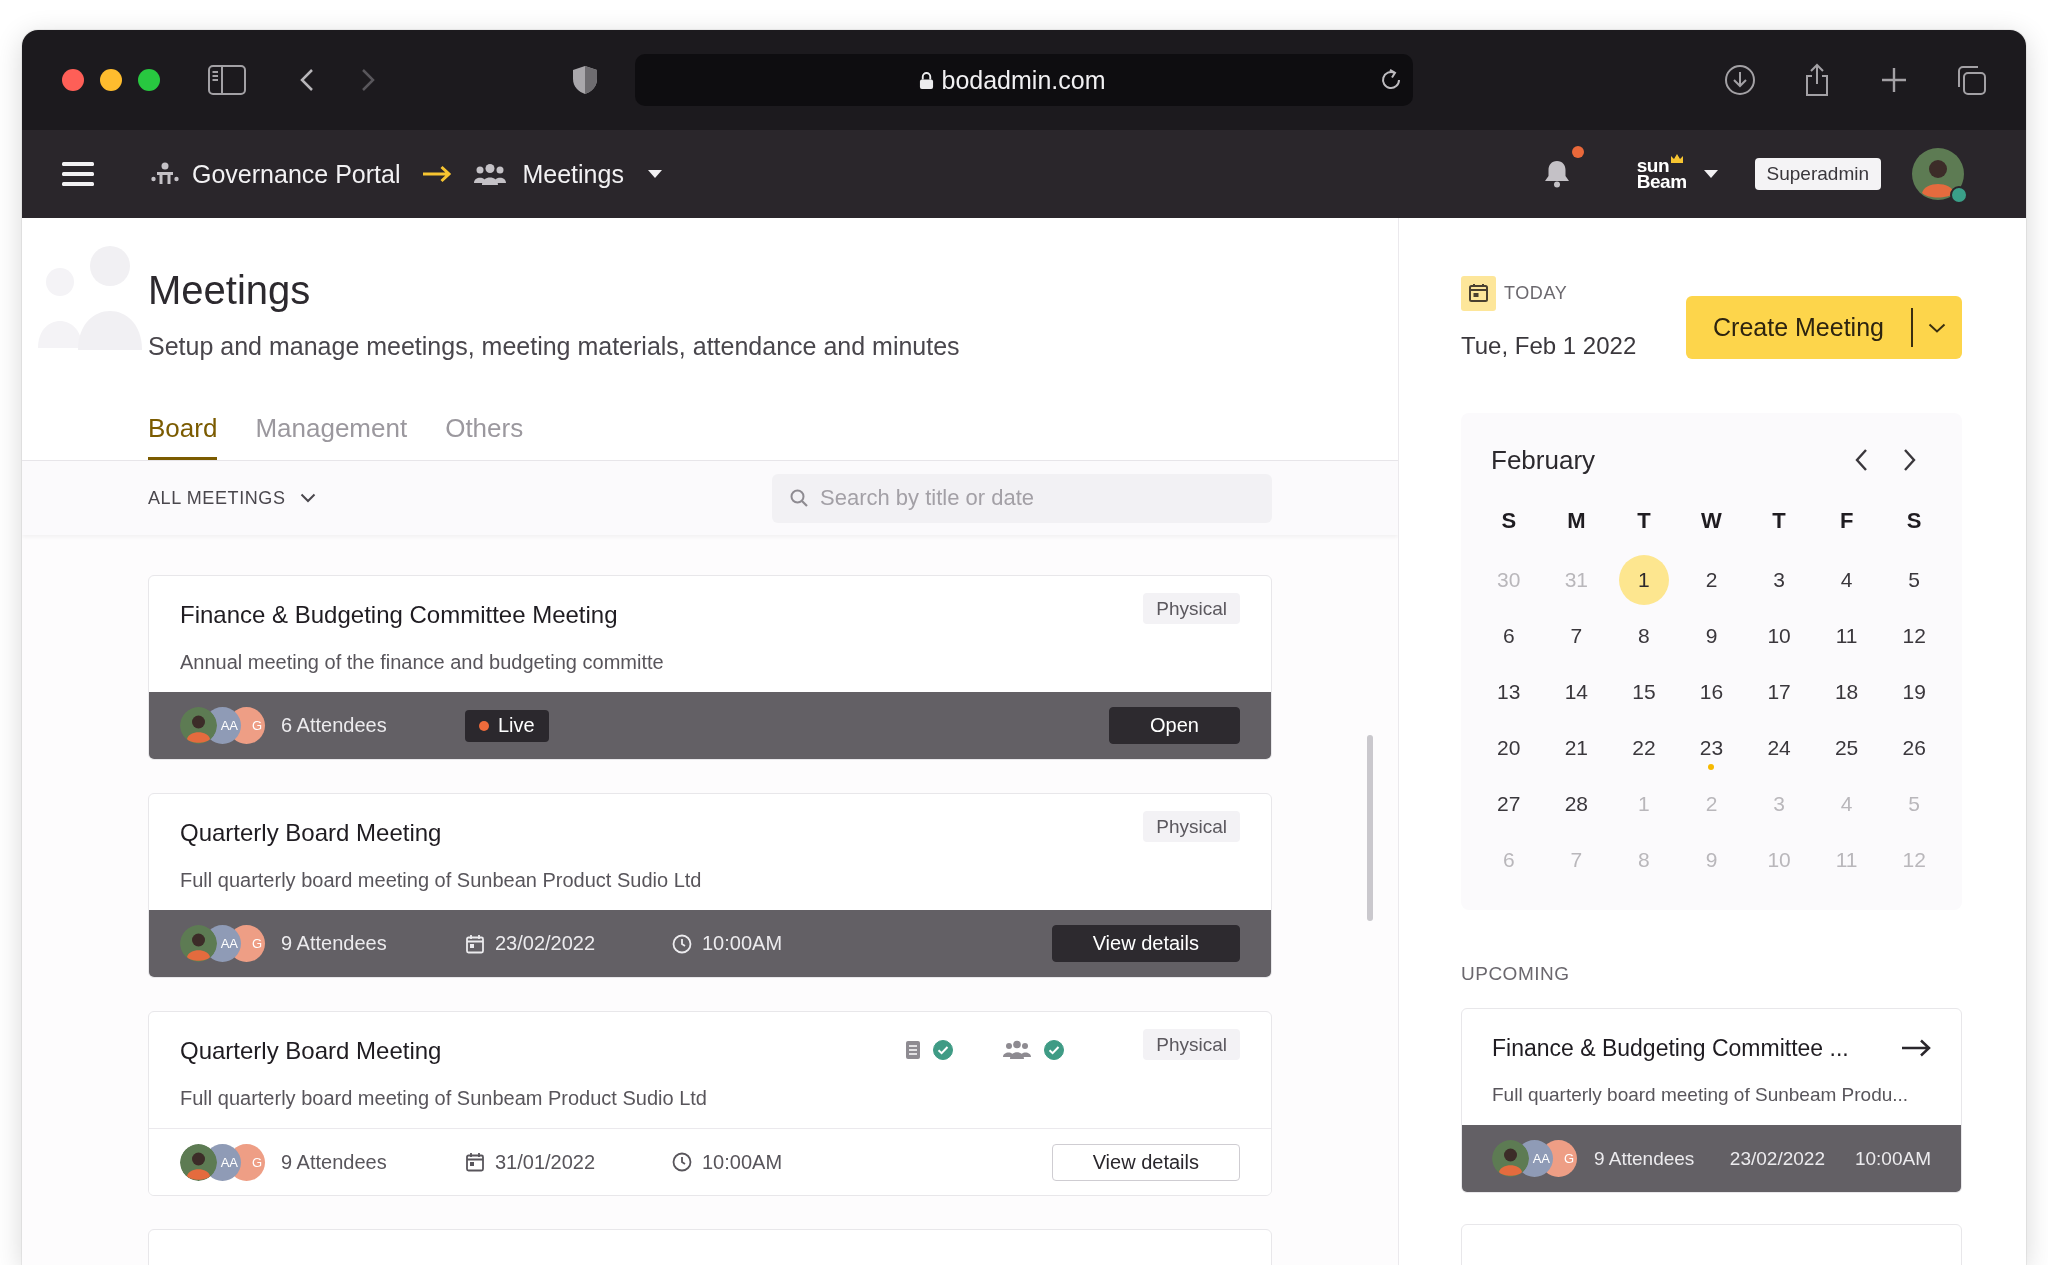  What do you see at coordinates (1508, 692) in the screenshot?
I see `calendar-day: 13` at bounding box center [1508, 692].